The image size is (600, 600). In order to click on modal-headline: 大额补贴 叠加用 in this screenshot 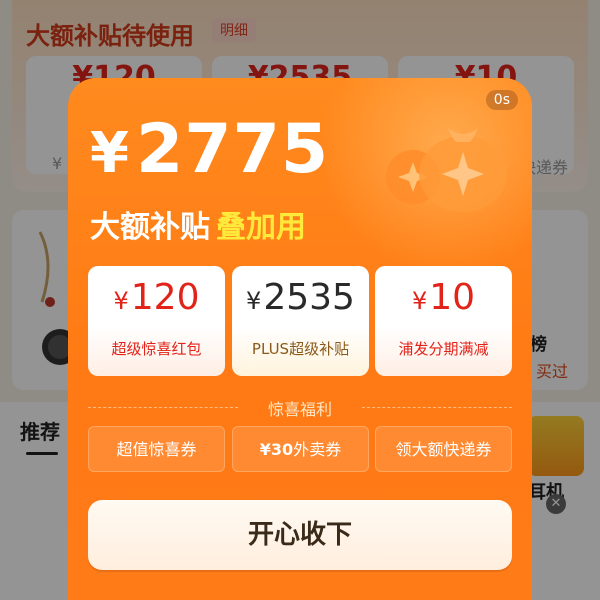, I will do `click(198, 224)`.